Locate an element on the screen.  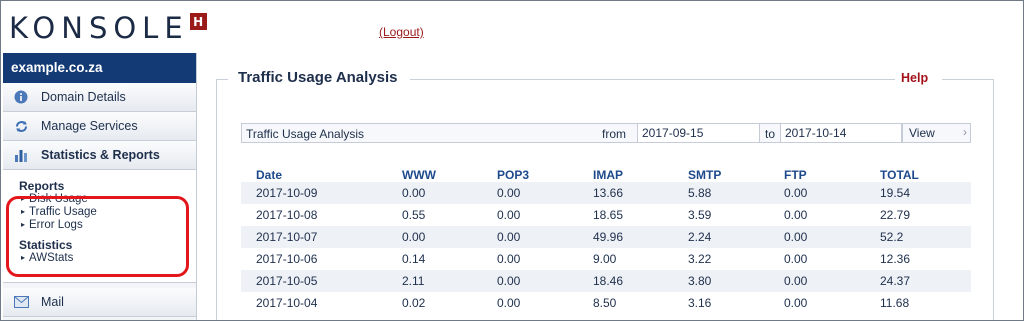
table-cell: 18.46 is located at coordinates (625, 281).